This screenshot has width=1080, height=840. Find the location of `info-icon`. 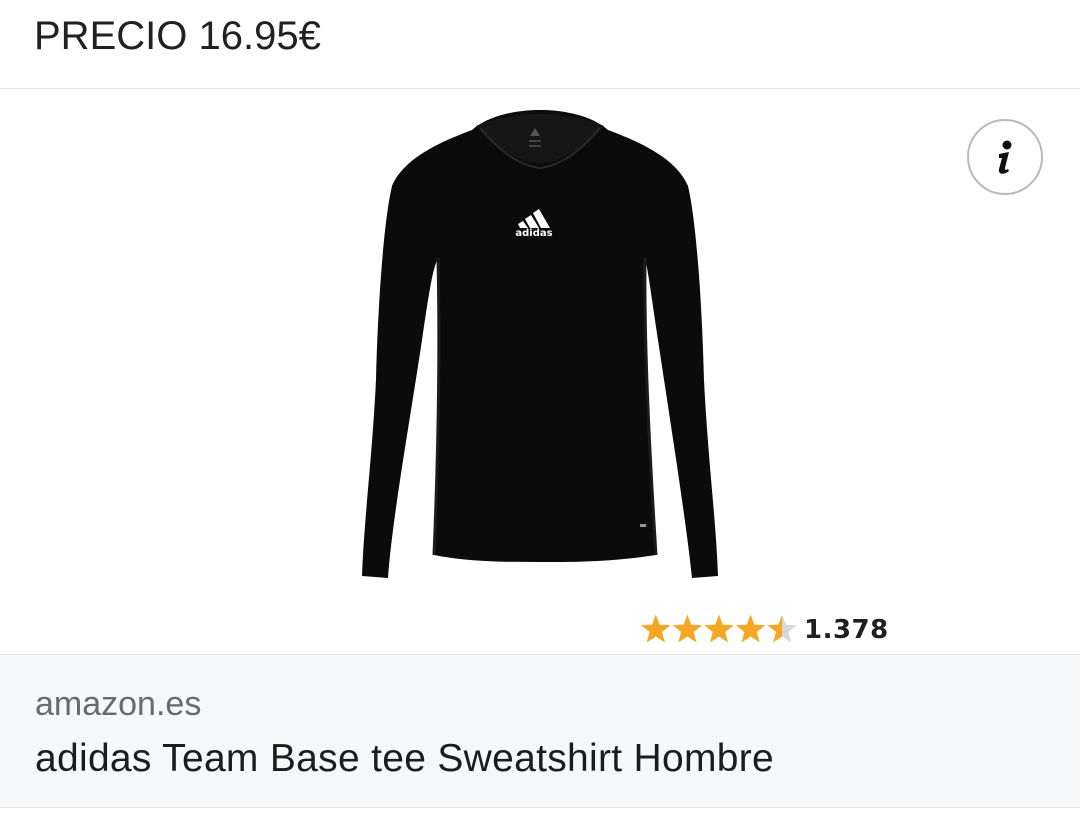

info-icon is located at coordinates (1005, 157).